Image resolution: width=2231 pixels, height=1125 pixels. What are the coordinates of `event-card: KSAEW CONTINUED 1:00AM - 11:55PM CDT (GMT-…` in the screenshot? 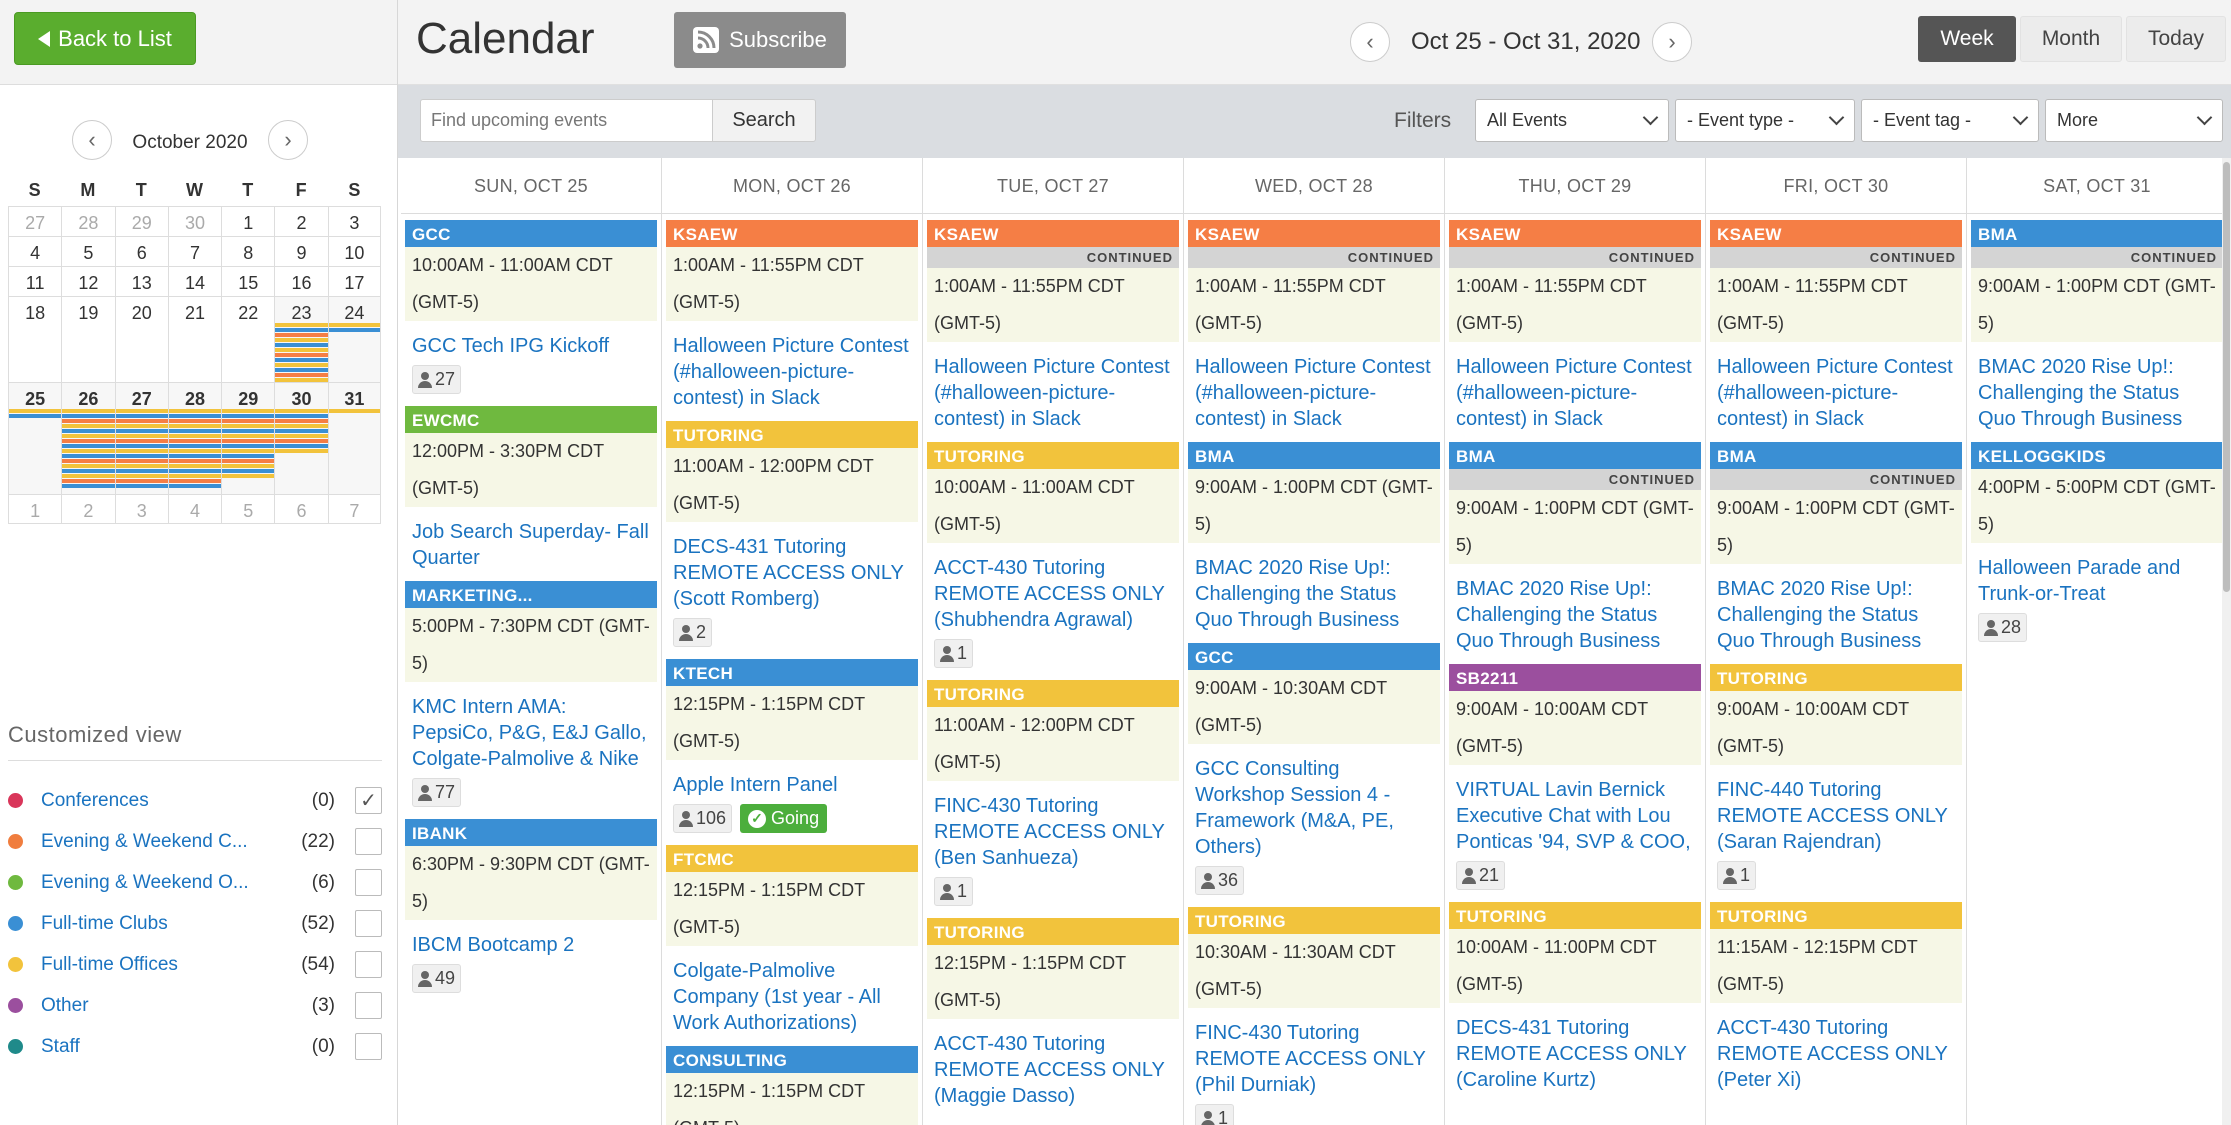 It's located at (1836, 329).